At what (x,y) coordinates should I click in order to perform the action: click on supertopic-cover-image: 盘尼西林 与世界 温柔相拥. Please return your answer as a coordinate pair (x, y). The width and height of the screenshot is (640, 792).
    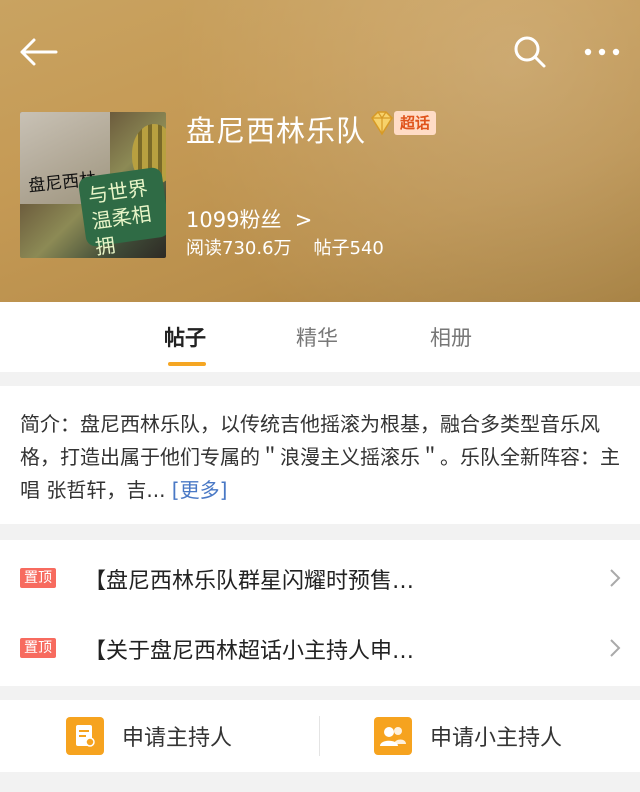
    Looking at the image, I should click on (93, 185).